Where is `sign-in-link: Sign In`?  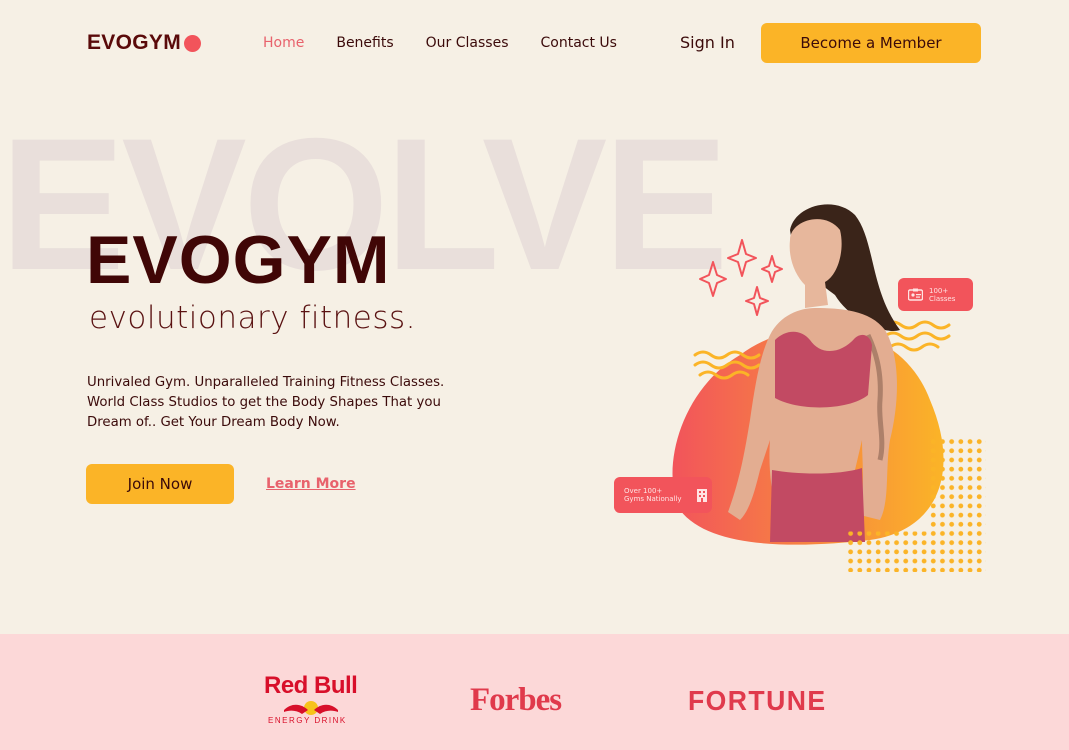
sign-in-link: Sign In is located at coordinates (707, 42).